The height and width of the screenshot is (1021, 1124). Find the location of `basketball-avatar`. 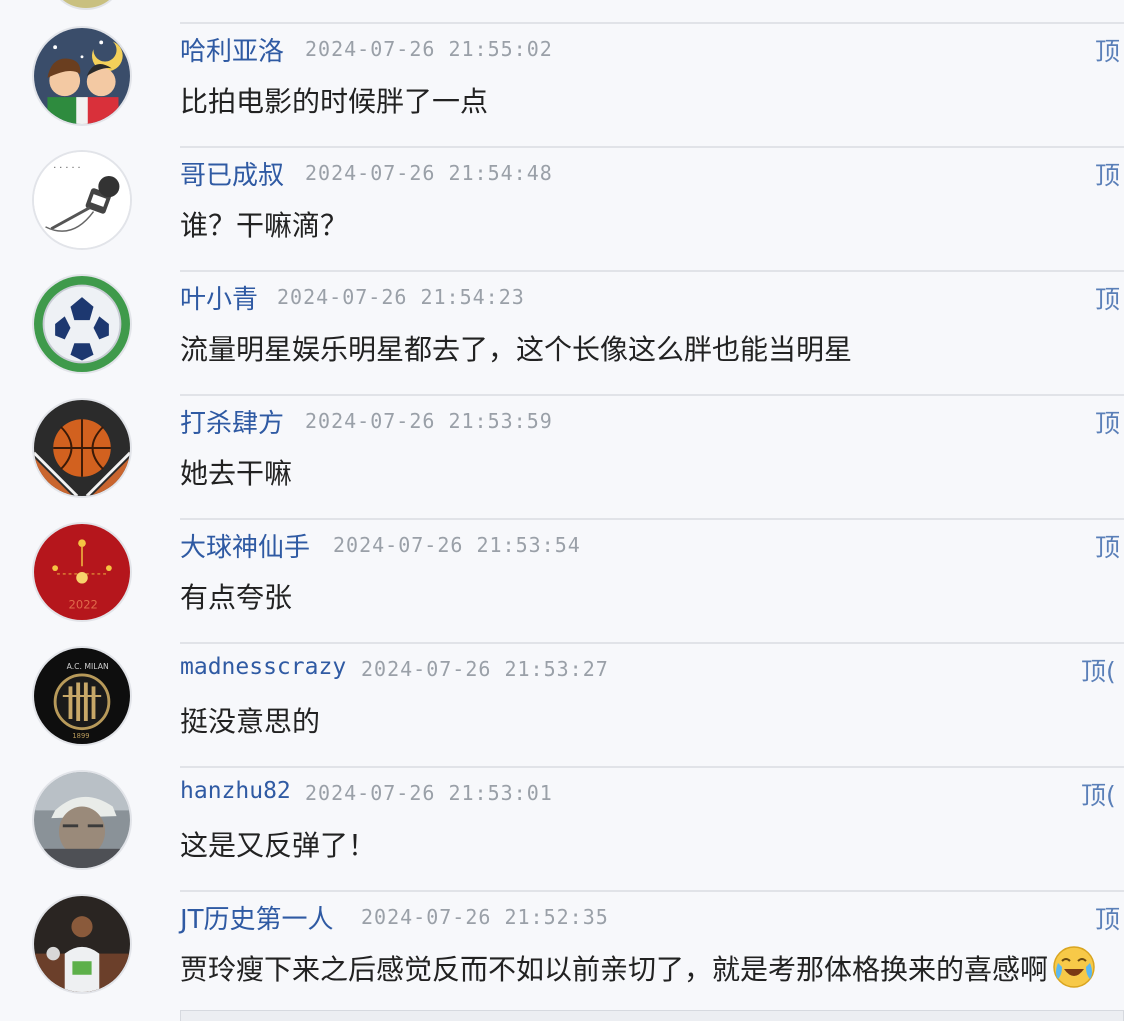

basketball-avatar is located at coordinates (82, 448).